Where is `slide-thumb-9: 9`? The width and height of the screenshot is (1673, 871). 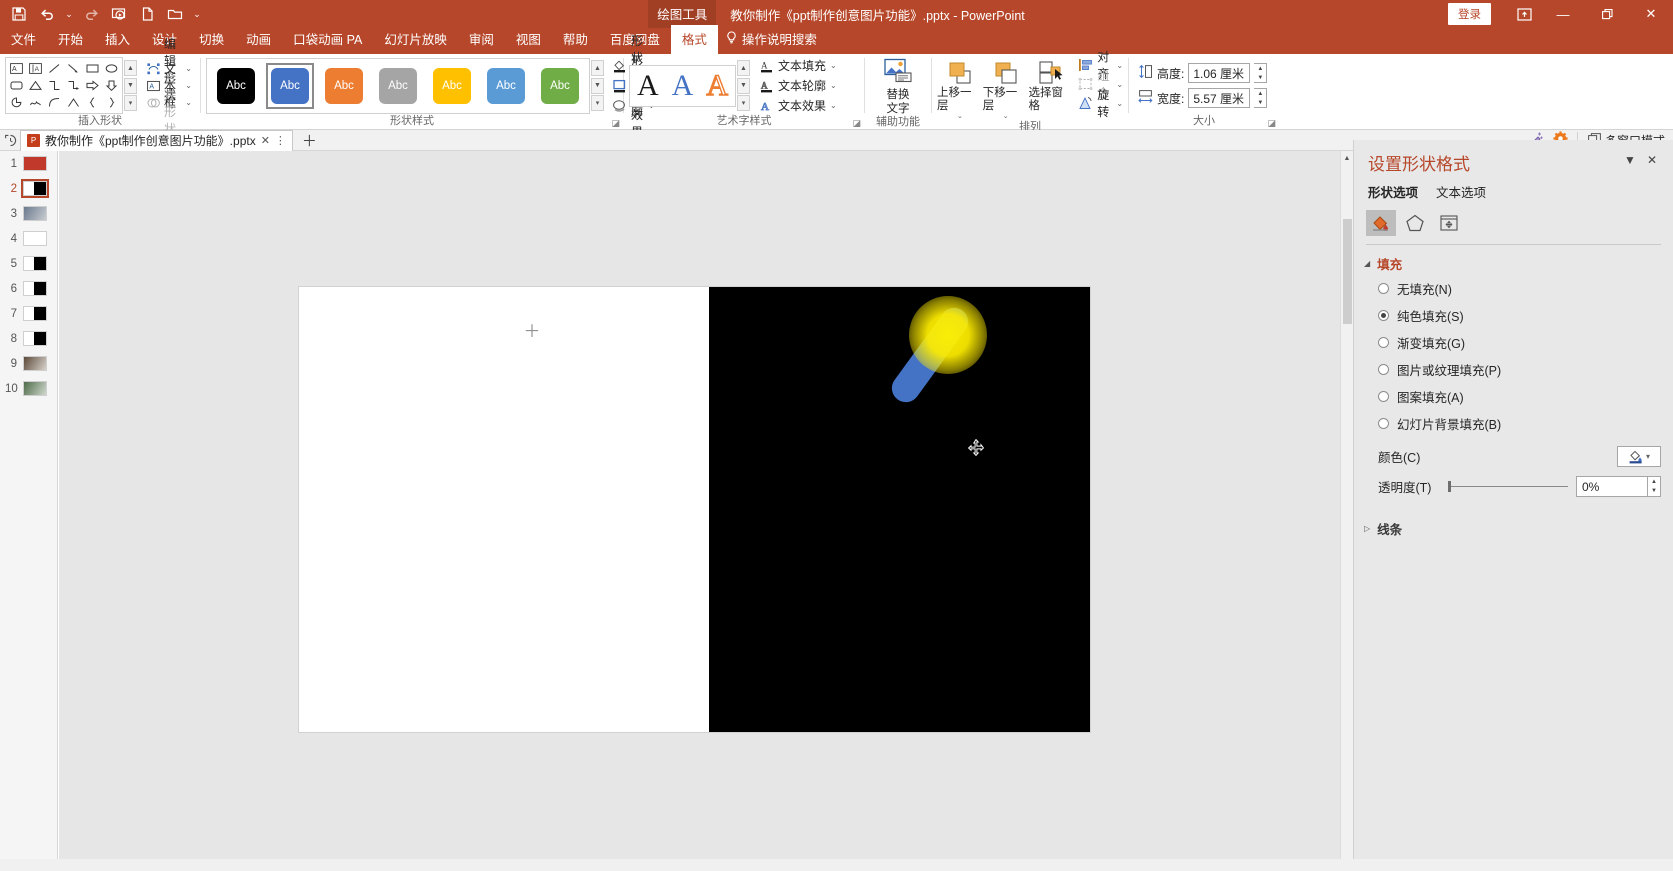
slide-thumb-9: 9 is located at coordinates (28, 363).